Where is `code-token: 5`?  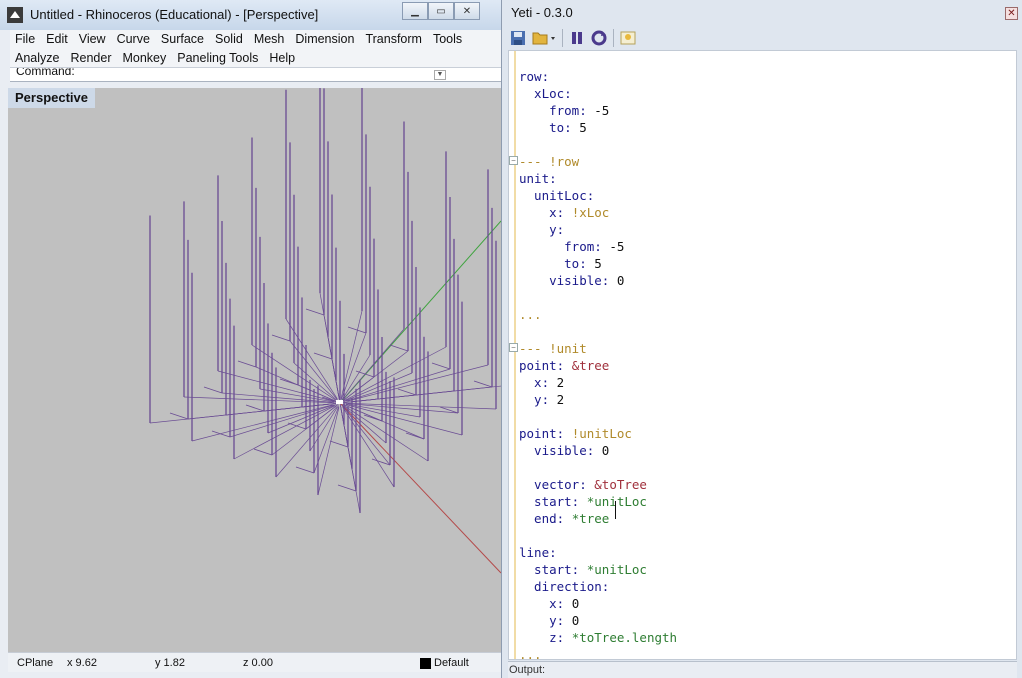 code-token: 5 is located at coordinates (598, 263).